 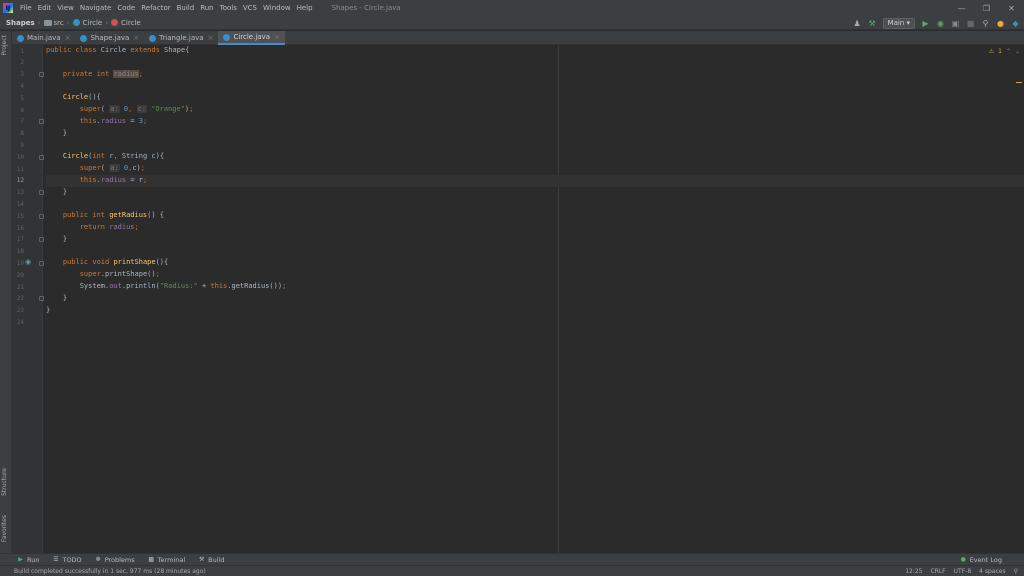 What do you see at coordinates (114, 559) in the screenshot?
I see `problems-tool-tab: ❁ Problems` at bounding box center [114, 559].